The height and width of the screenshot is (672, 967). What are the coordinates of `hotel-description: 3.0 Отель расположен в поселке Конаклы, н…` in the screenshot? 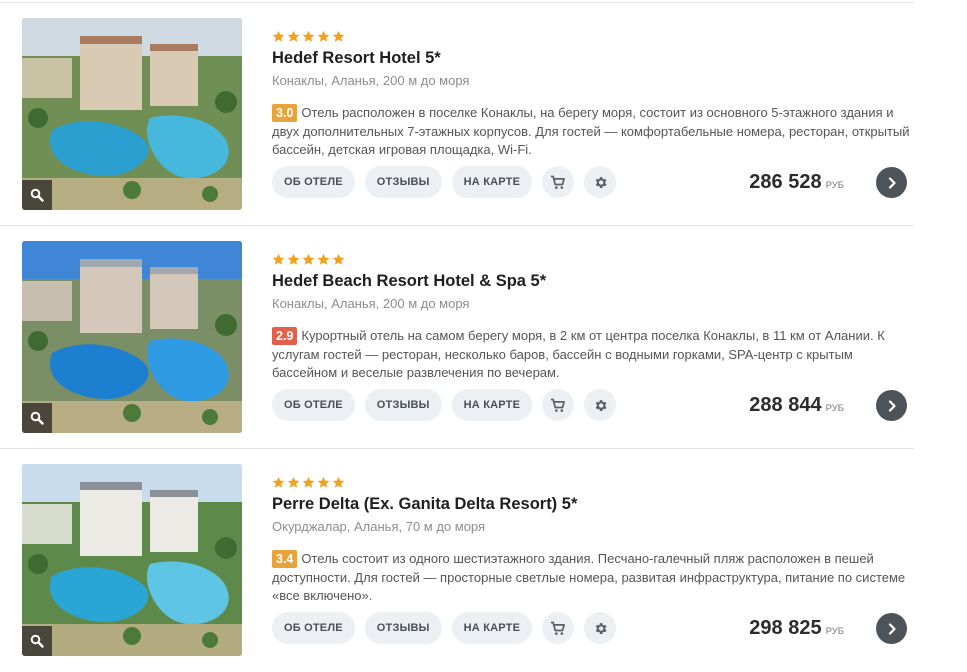 It's located at (592, 132).